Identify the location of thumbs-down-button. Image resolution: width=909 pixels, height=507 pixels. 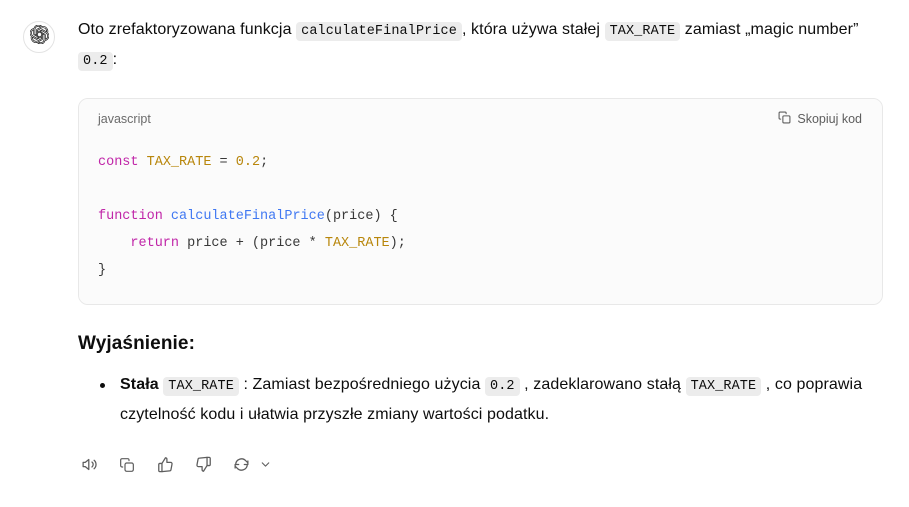
(203, 466).